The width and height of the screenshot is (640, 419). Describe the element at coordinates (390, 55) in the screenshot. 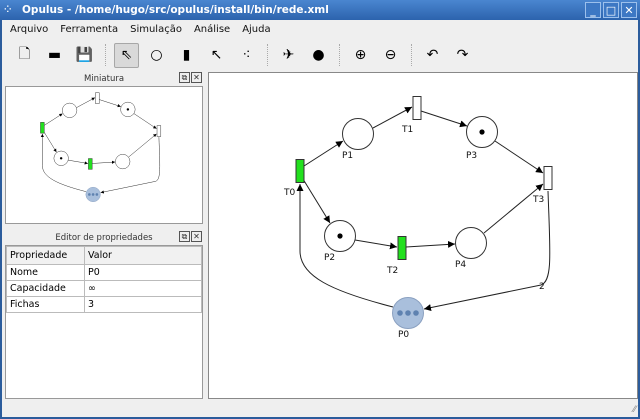

I see `zoom-out-button: ⊖` at that location.